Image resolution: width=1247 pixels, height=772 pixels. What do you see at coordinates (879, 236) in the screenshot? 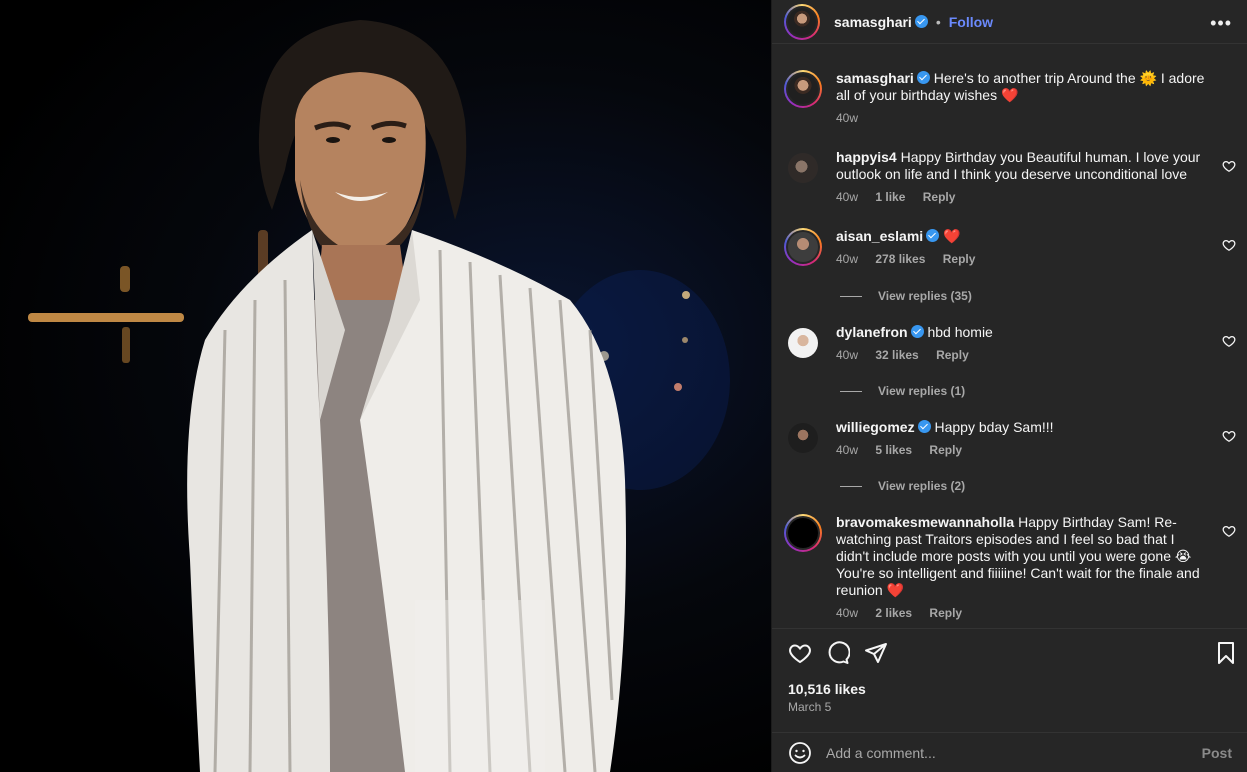
I see `comment-username: aisan_eslami` at bounding box center [879, 236].